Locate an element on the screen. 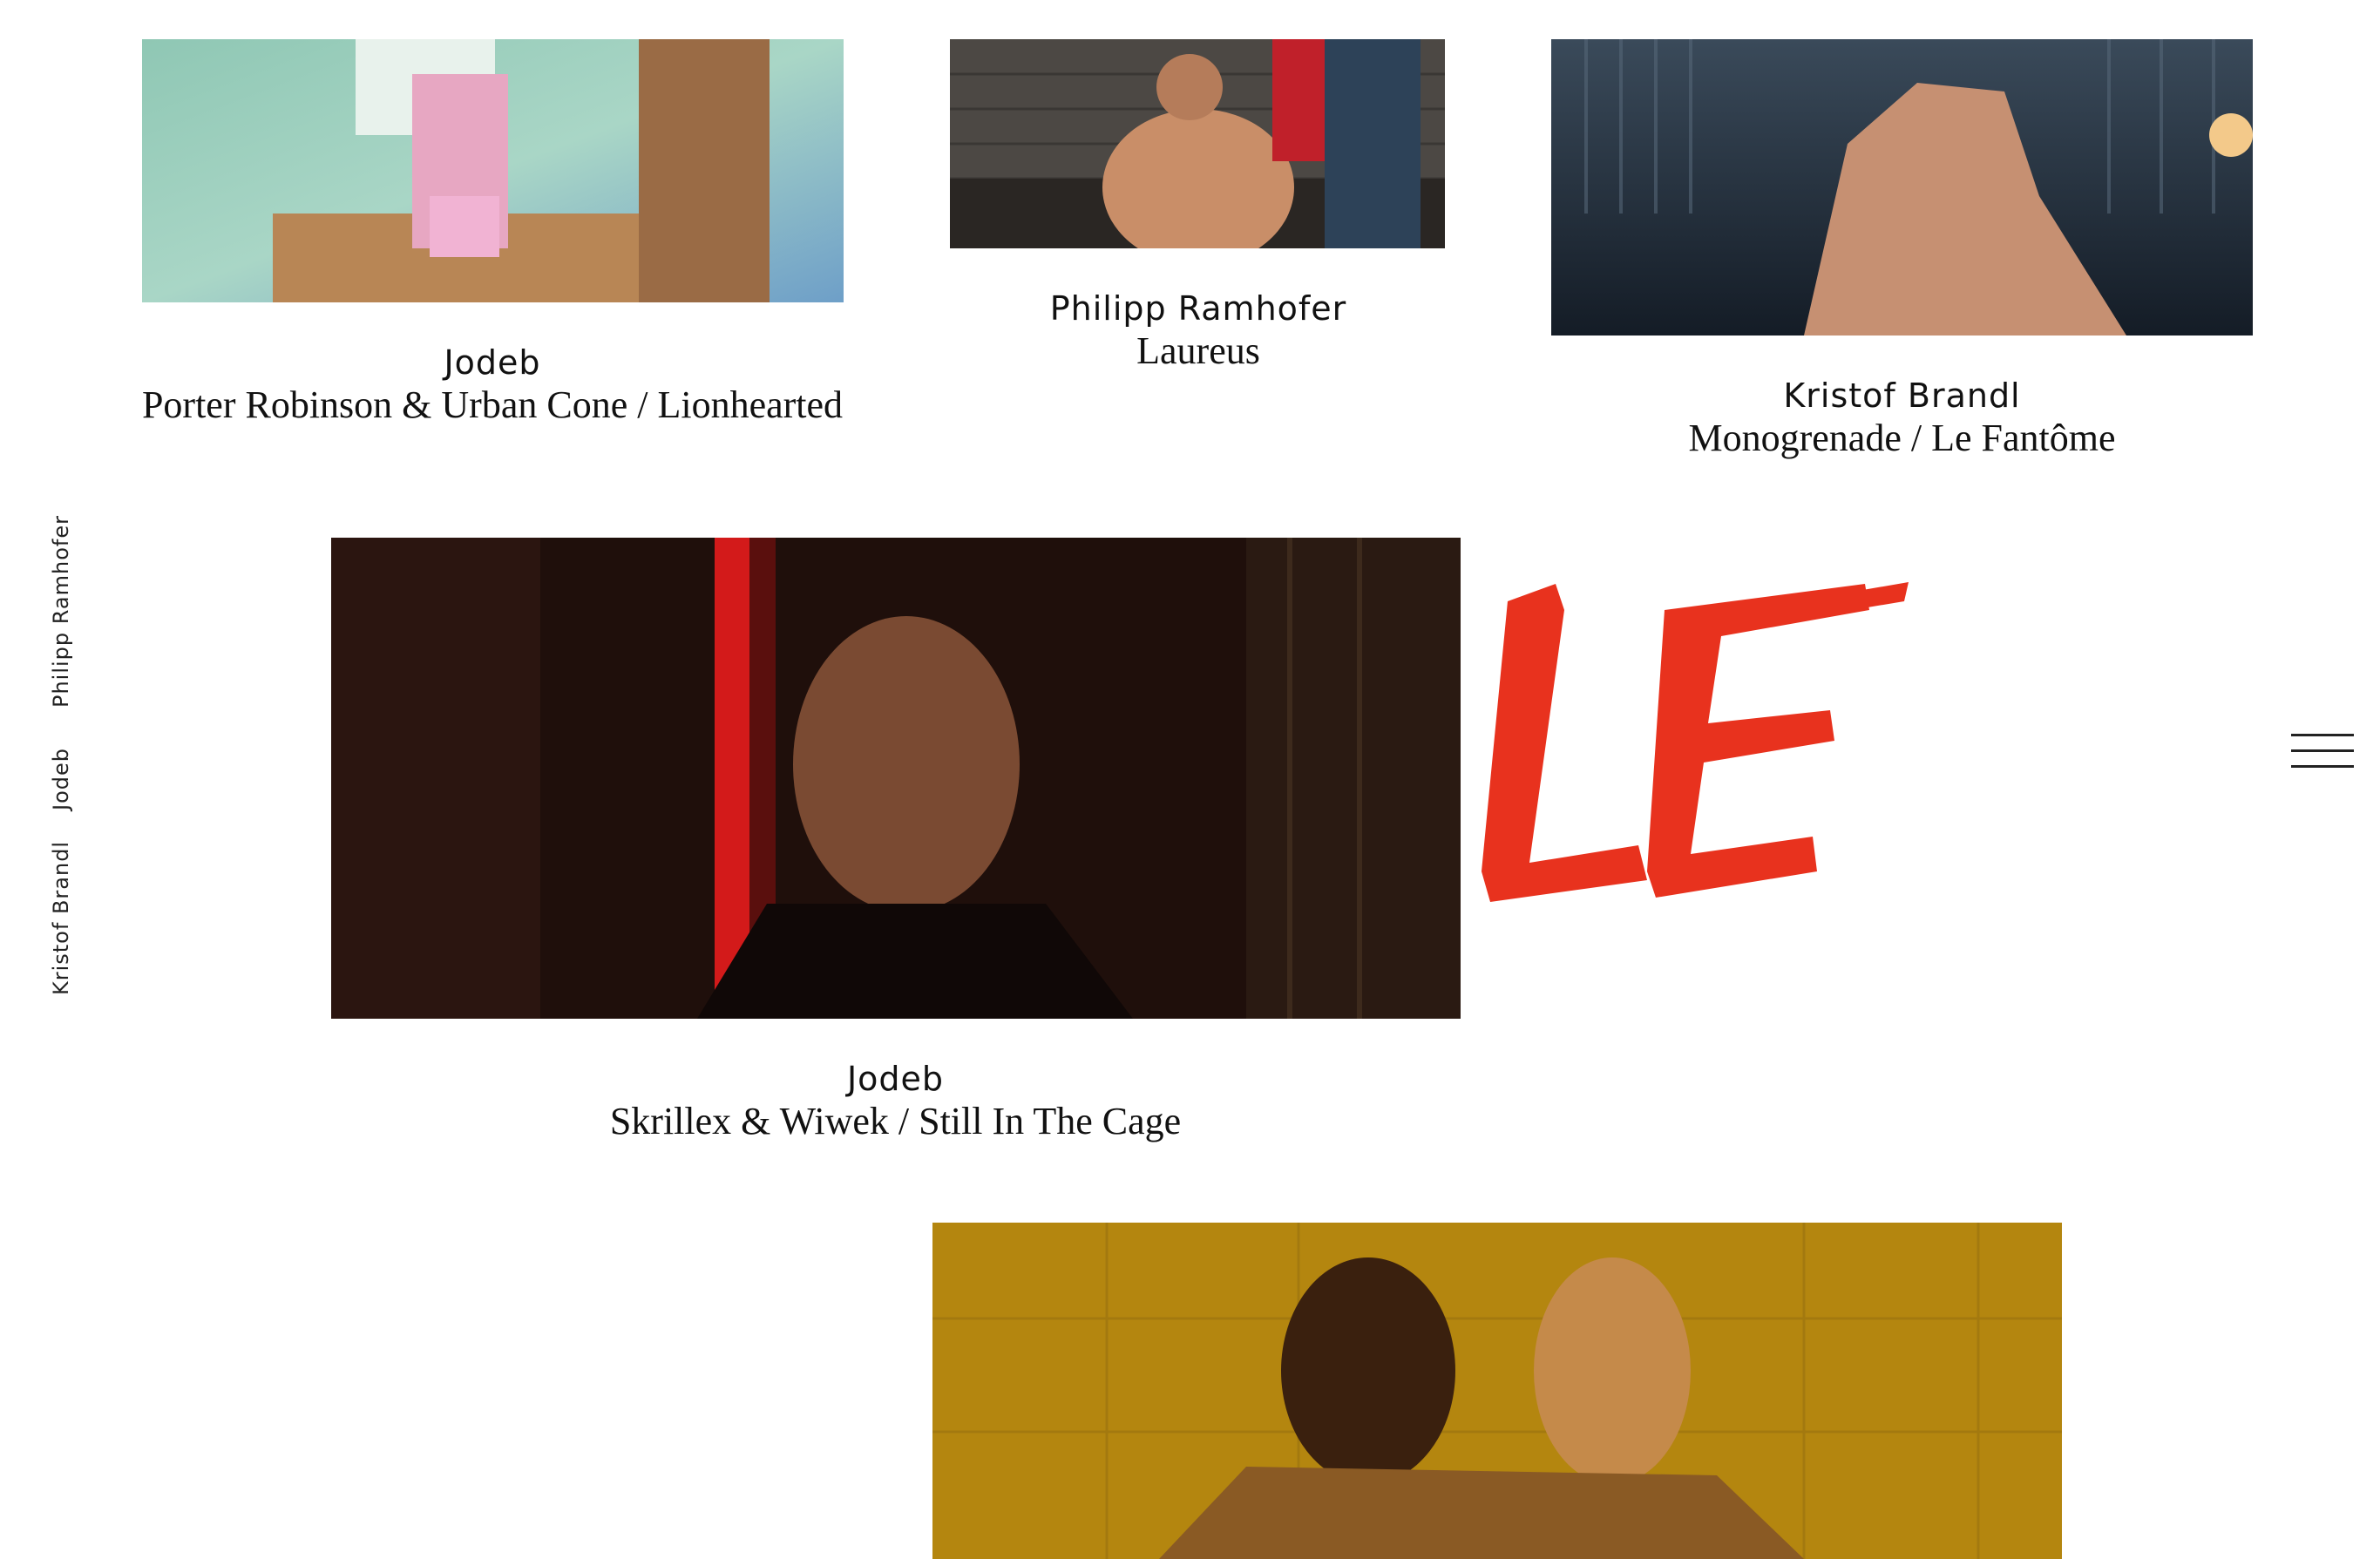  side-nav-kristof-brandl: Kristof Brandl is located at coordinates (61, 918).